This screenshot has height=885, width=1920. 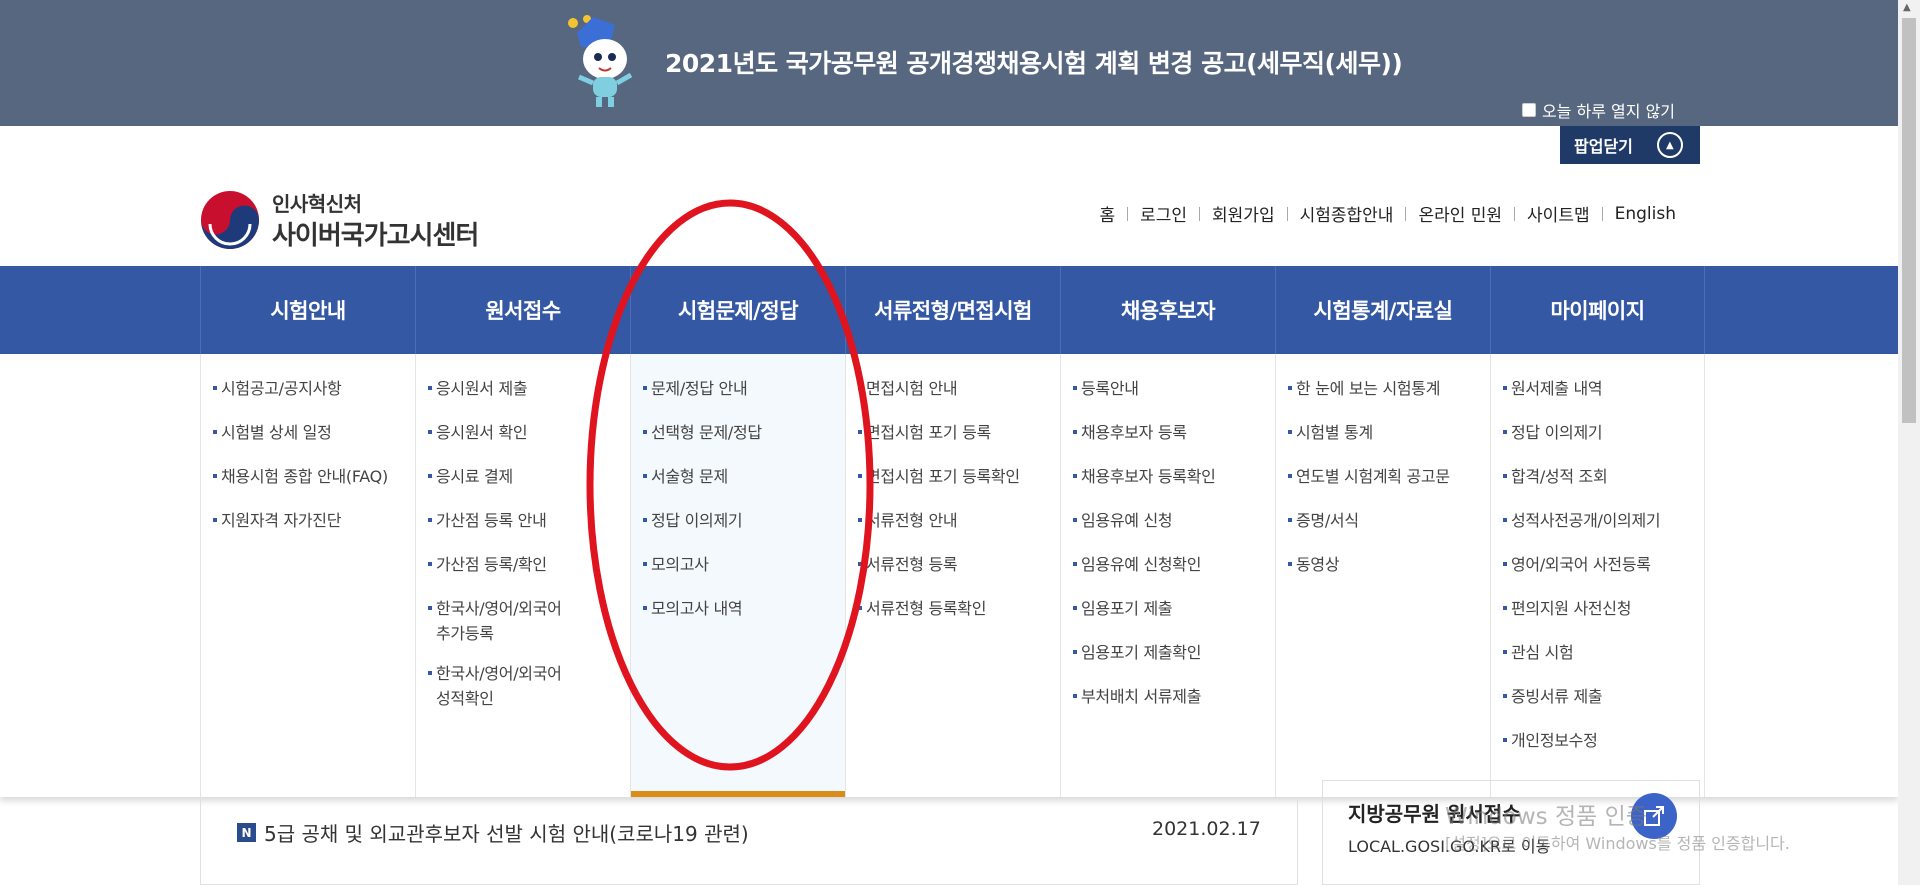 I want to click on notice-row: N 5급 공채 및 외교관후보자 선발 시험 안내(코로나19 관련), so click(x=493, y=832).